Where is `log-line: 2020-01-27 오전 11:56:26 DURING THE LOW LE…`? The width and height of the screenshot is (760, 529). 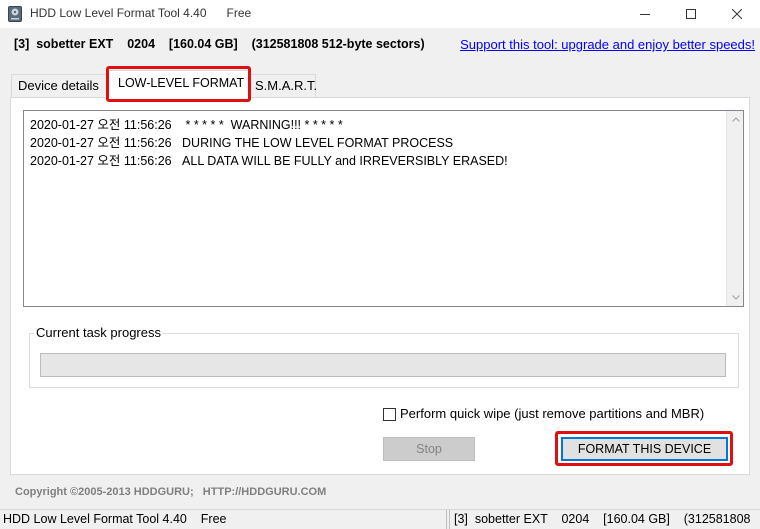 log-line: 2020-01-27 오전 11:56:26 DURING THE LOW LE… is located at coordinates (242, 143).